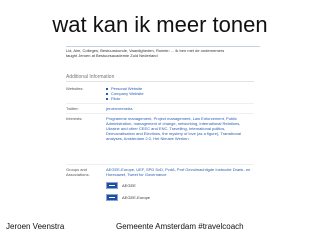 This screenshot has width=320, height=240. What do you see at coordinates (75, 88) in the screenshot?
I see `websites-label: Websites:` at bounding box center [75, 88].